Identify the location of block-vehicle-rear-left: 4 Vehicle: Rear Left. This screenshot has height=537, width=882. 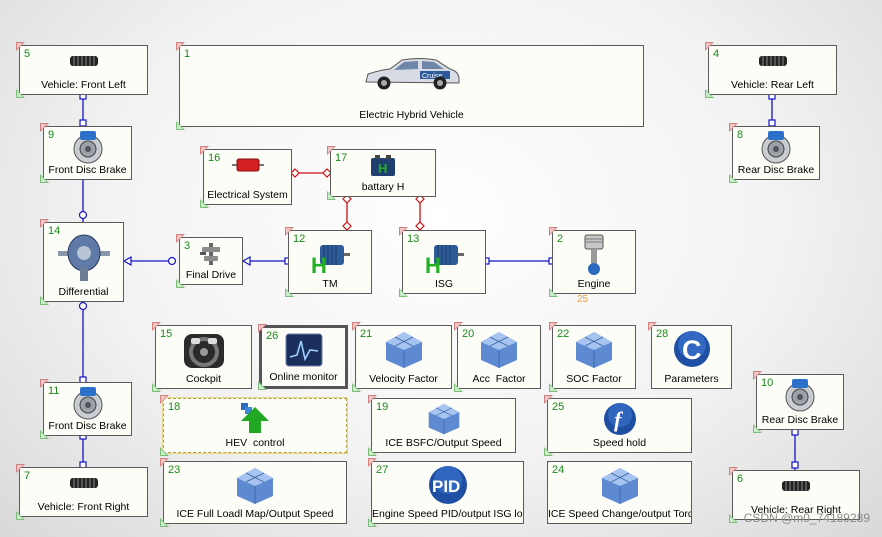
(771, 70).